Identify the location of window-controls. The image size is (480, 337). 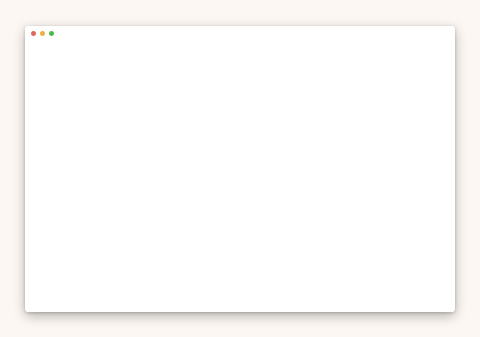
(42, 33).